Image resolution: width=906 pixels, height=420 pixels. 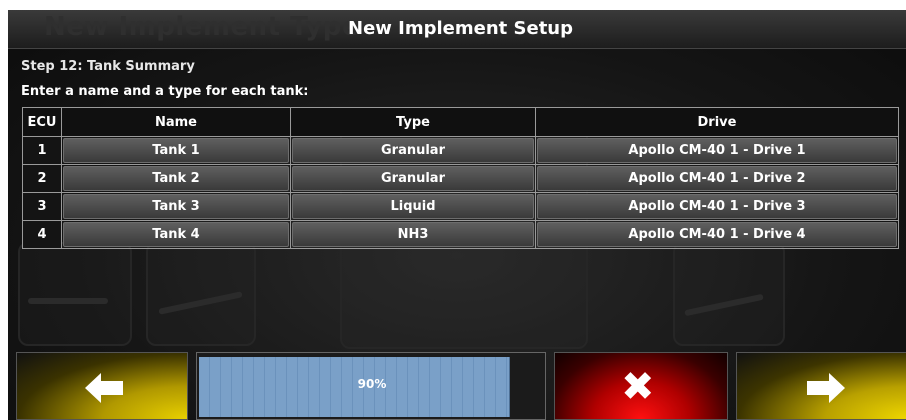 I want to click on drive-cell: Apollo CM-40 1 - Drive 4, so click(x=717, y=234).